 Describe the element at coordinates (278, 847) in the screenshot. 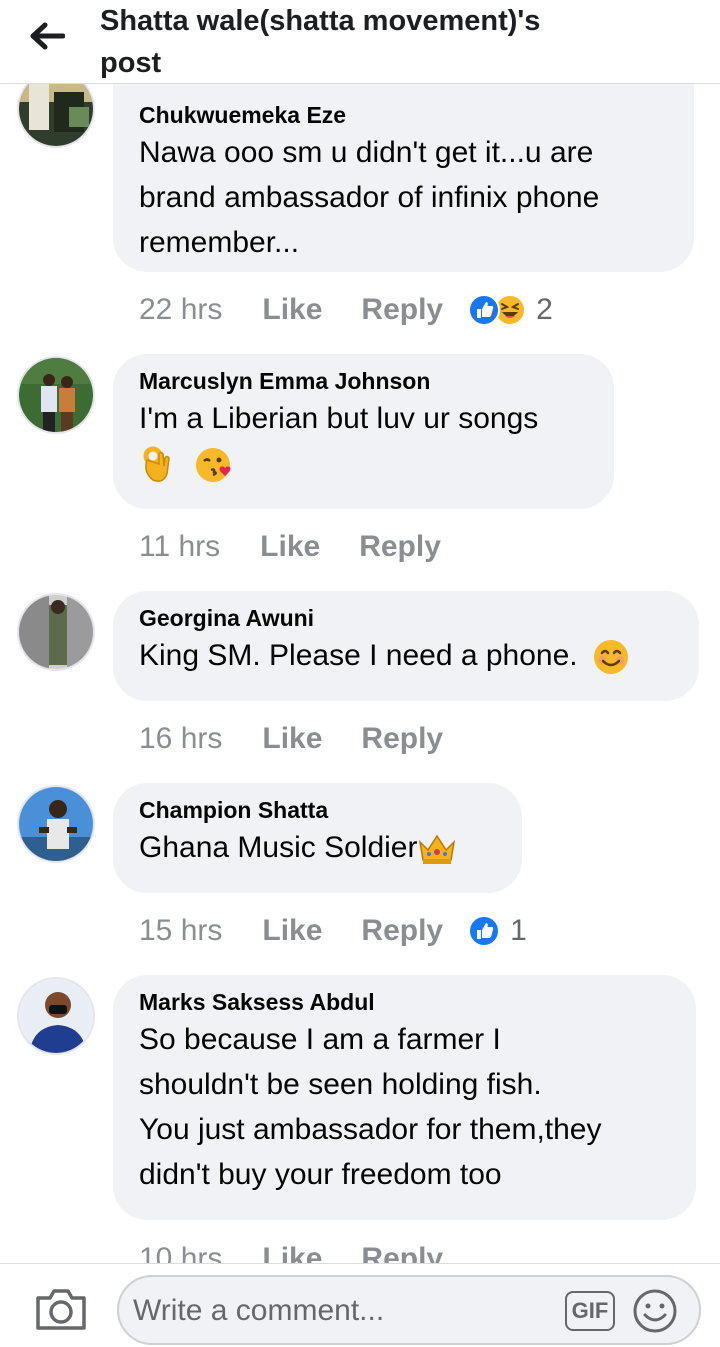

I see `comment-text-line: Ghana Music Soldier` at that location.